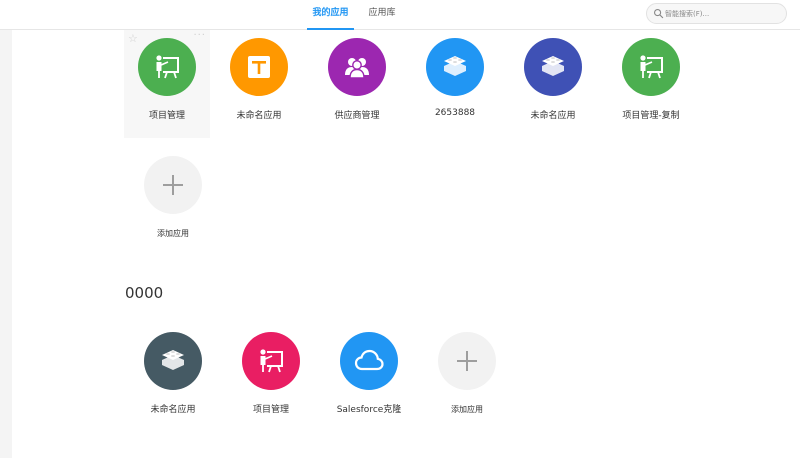 This screenshot has width=800, height=458. I want to click on tab-my-apps: 我的应用, so click(330, 15).